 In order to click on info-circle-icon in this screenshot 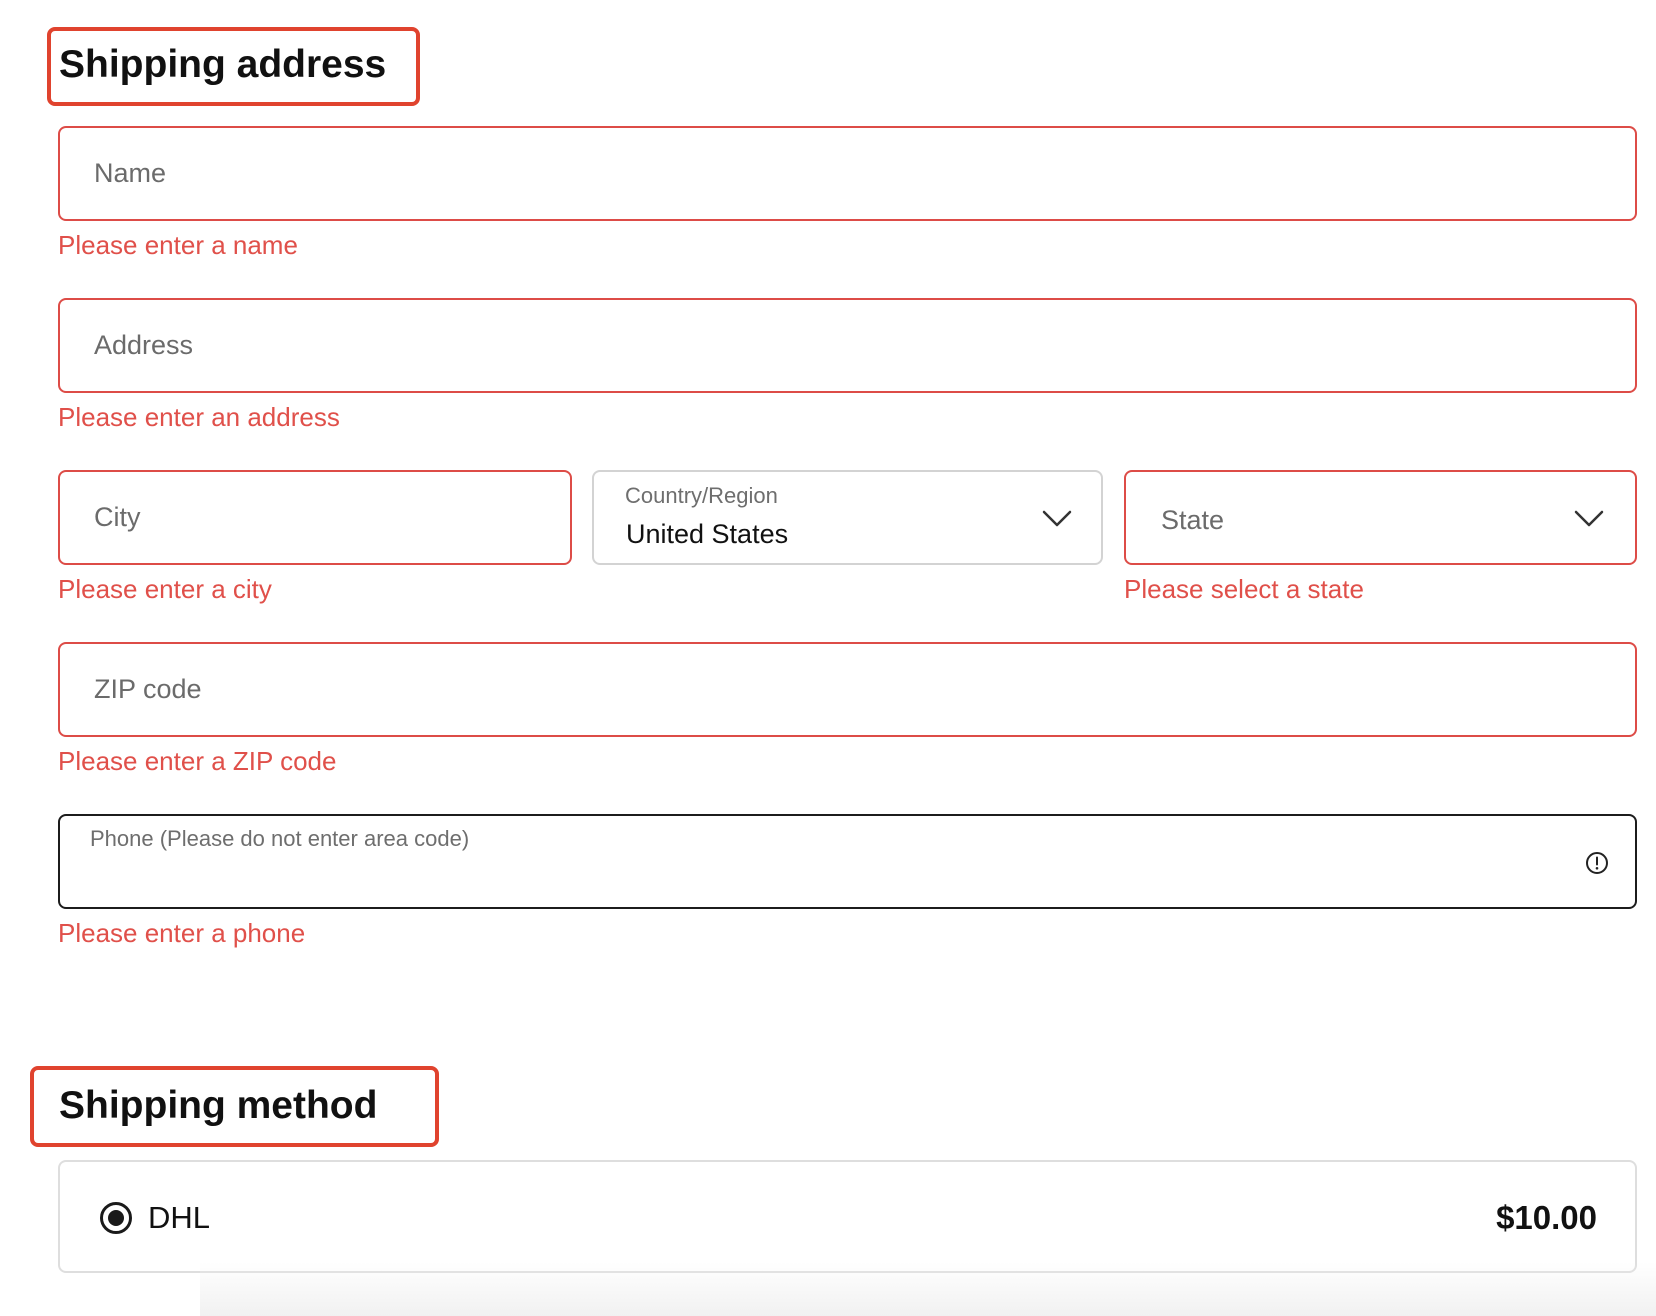, I will do `click(1597, 863)`.